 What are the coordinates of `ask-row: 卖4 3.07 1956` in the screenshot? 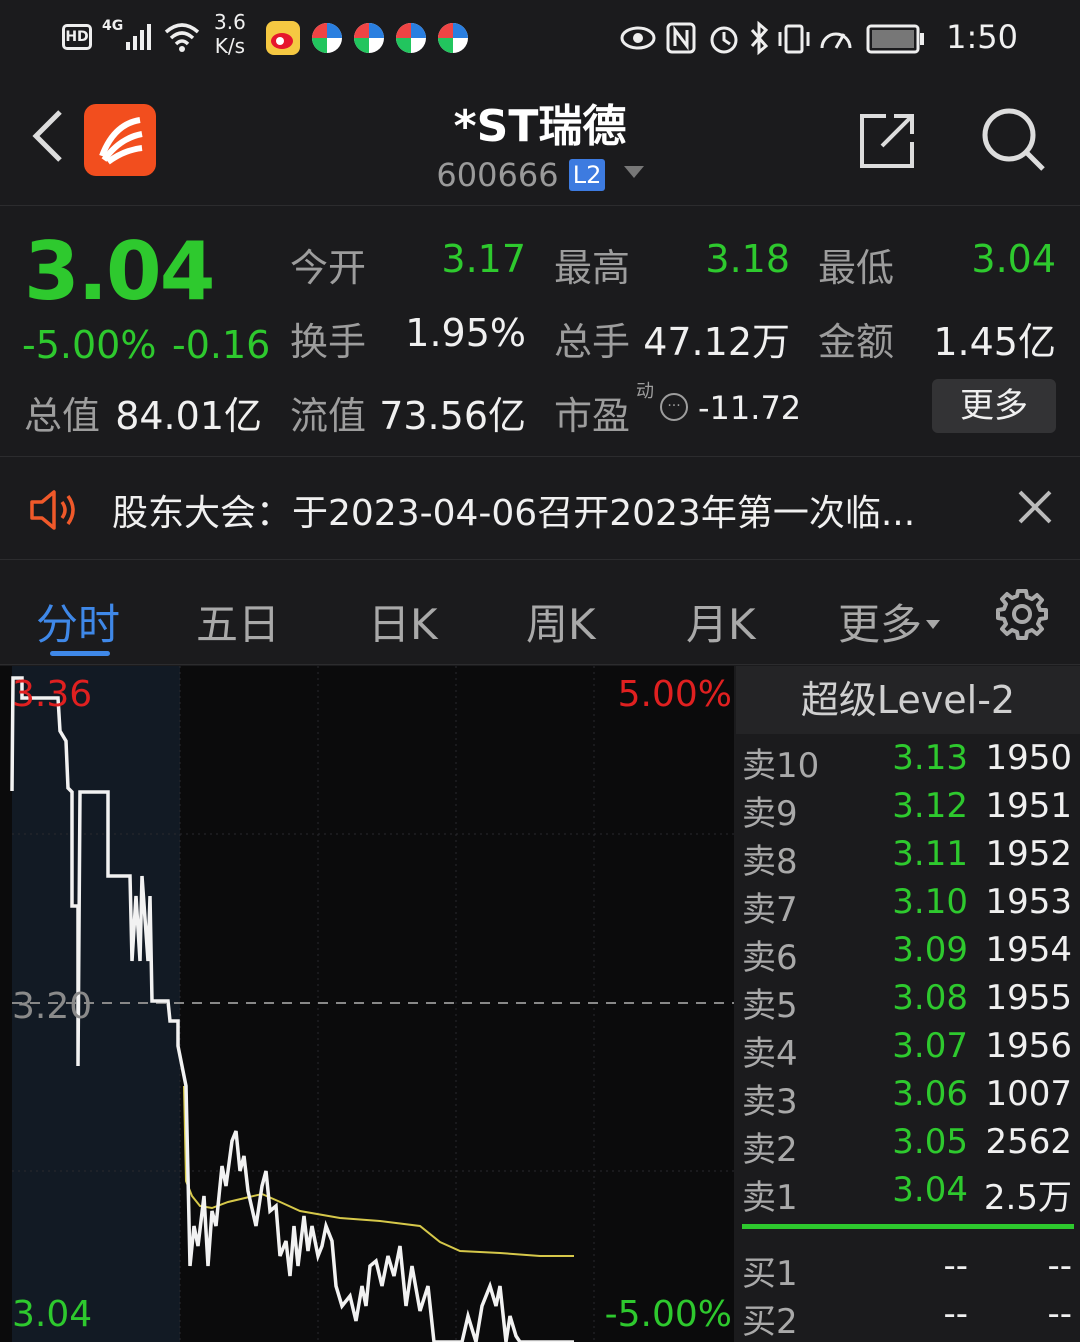 It's located at (908, 1050).